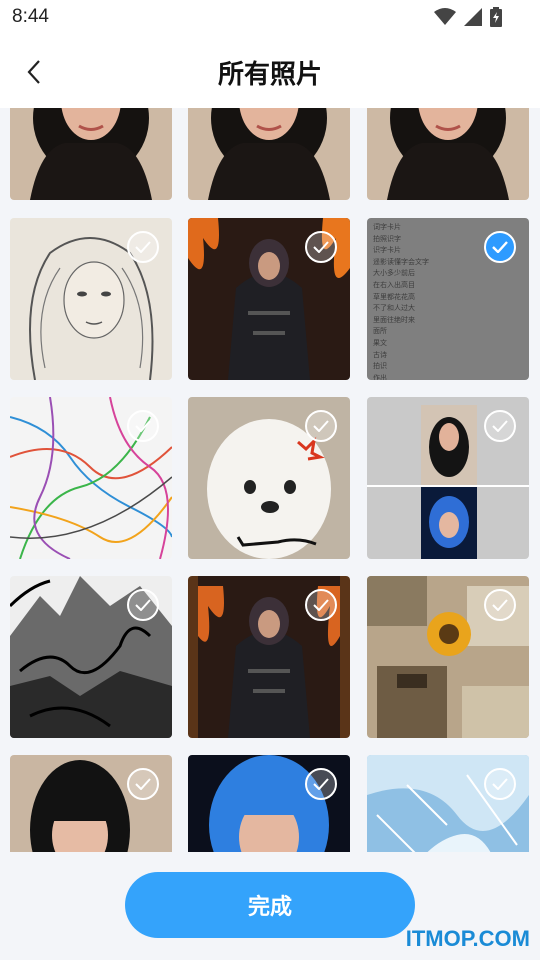 This screenshot has height=960, width=540. What do you see at coordinates (473, 17) in the screenshot?
I see `signal-icon` at bounding box center [473, 17].